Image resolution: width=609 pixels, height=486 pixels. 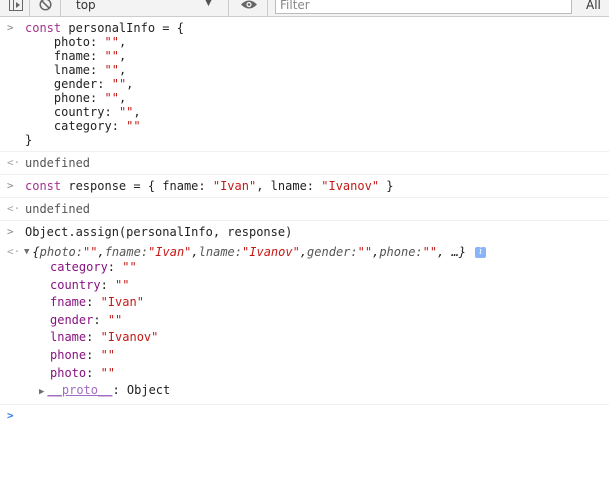 I want to click on code-text: , lname:, so click(x=289, y=186).